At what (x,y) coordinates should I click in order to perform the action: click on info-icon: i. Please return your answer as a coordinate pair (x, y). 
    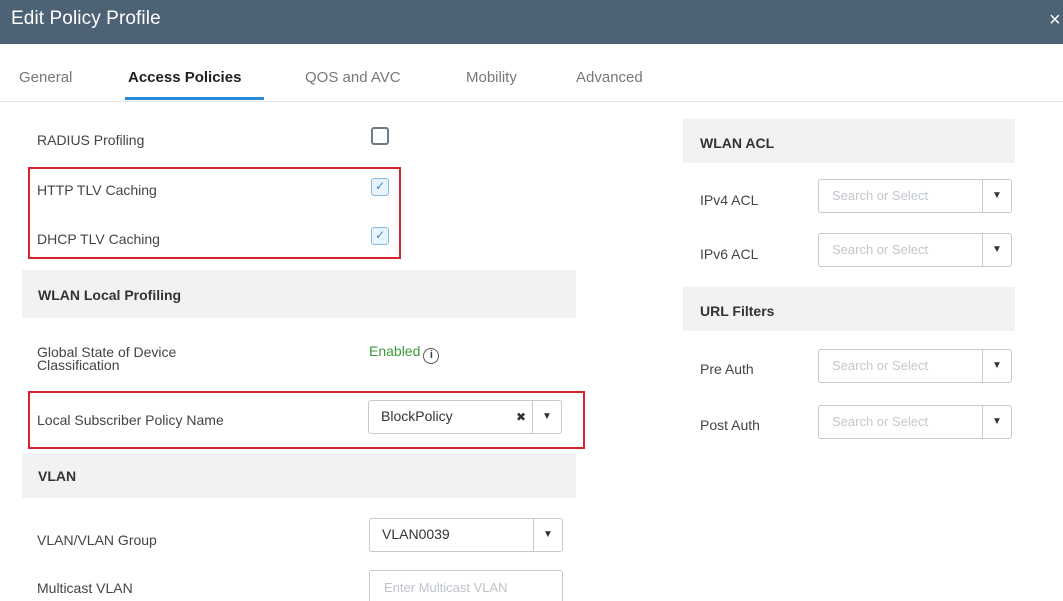
    Looking at the image, I should click on (431, 356).